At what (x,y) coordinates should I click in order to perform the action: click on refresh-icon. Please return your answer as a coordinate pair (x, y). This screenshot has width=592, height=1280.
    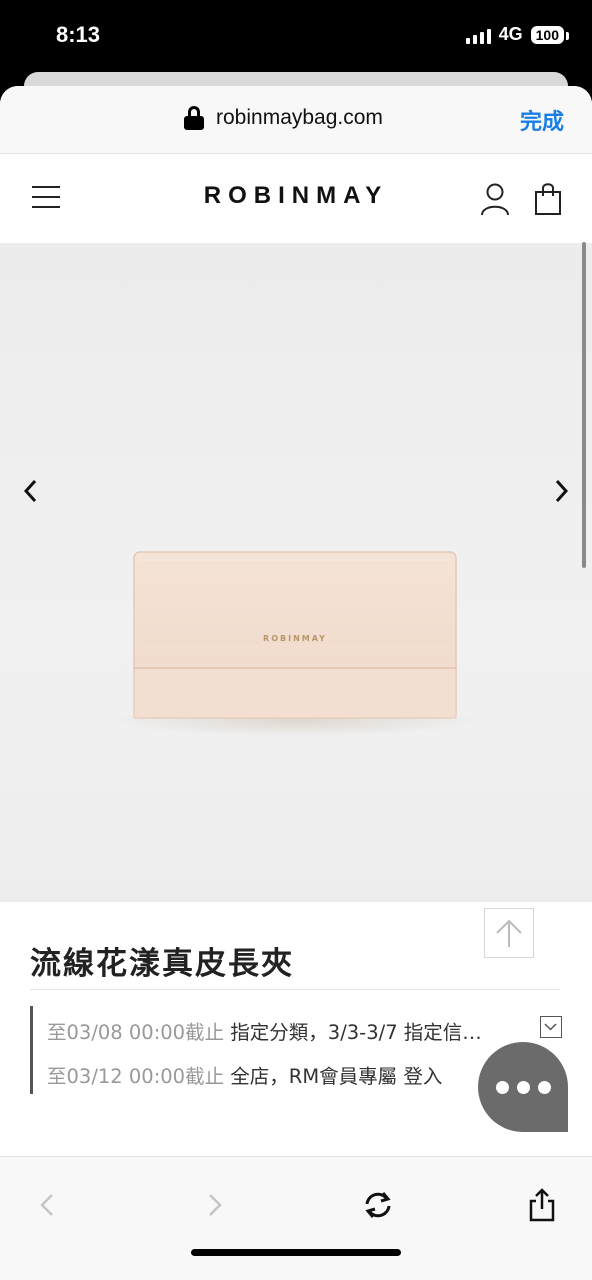
    Looking at the image, I should click on (378, 1205).